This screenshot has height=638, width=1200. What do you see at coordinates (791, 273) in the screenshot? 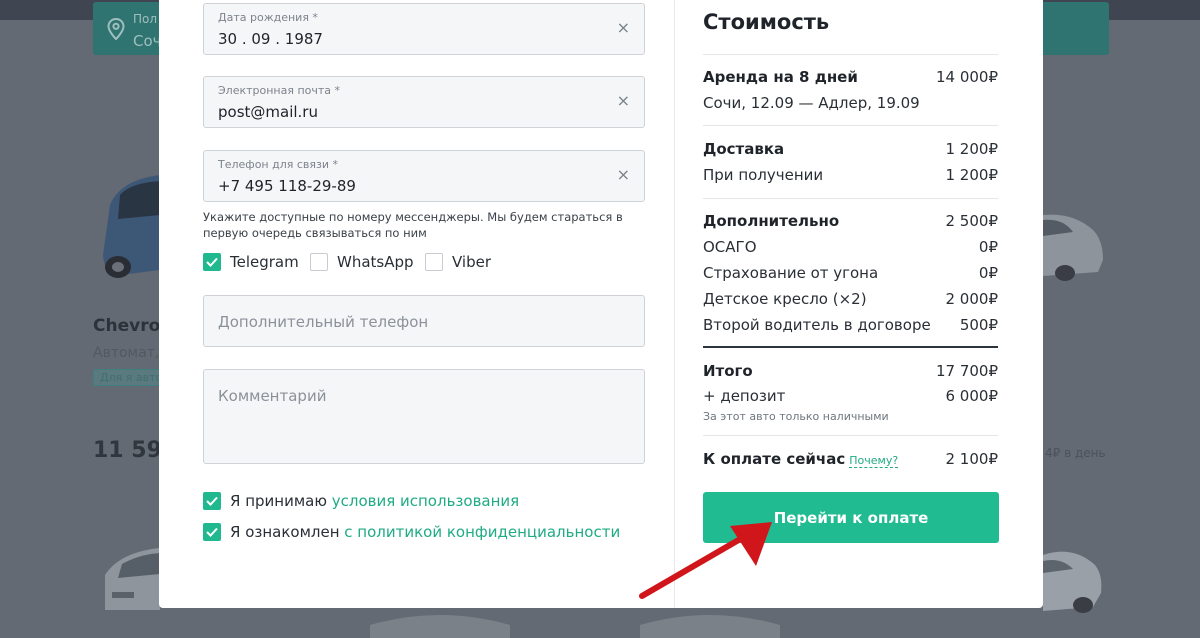
I see `extras-item-label: Страхование от угона` at bounding box center [791, 273].